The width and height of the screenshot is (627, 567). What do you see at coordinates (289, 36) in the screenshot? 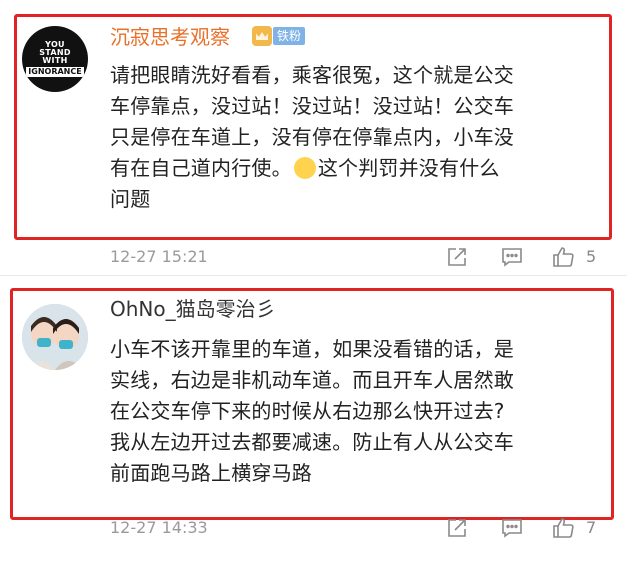
I see `fan-badge-label: 铁粉` at bounding box center [289, 36].